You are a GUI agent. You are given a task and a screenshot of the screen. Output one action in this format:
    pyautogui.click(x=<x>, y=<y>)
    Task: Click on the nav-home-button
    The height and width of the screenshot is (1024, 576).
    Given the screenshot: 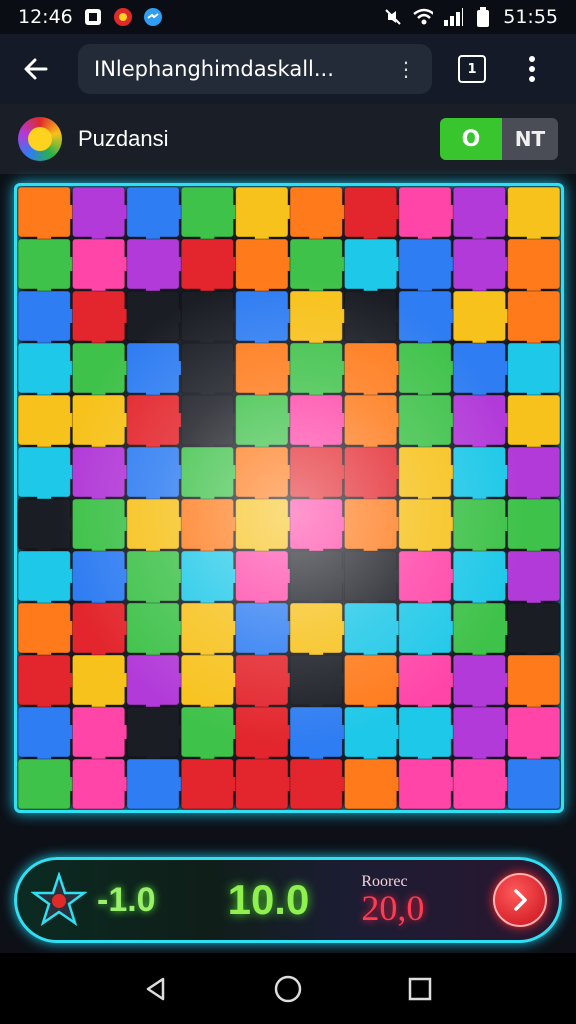 What is the action you would take?
    pyautogui.click(x=288, y=989)
    